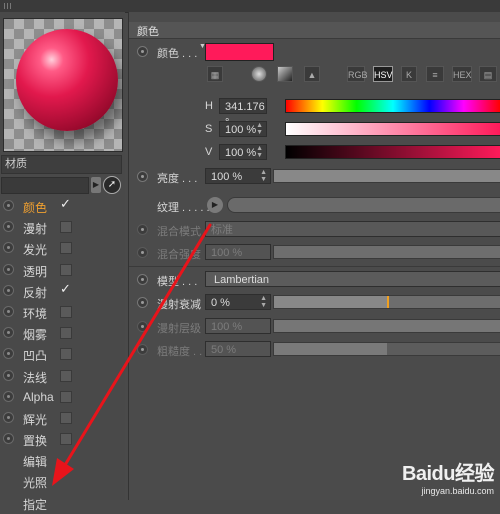 This screenshot has height=514, width=500. I want to click on cursor-picker-icon: ➚, so click(112, 185).